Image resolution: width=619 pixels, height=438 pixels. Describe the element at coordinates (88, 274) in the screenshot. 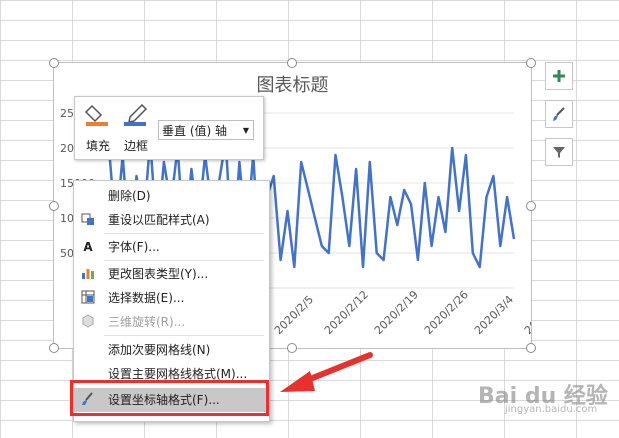

I see `chart-type-icon` at that location.